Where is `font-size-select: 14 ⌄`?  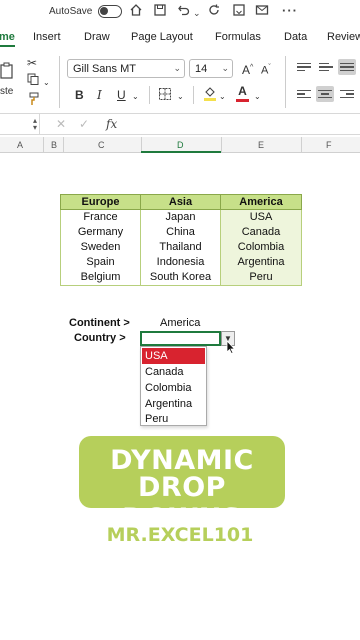 font-size-select: 14 ⌄ is located at coordinates (211, 68).